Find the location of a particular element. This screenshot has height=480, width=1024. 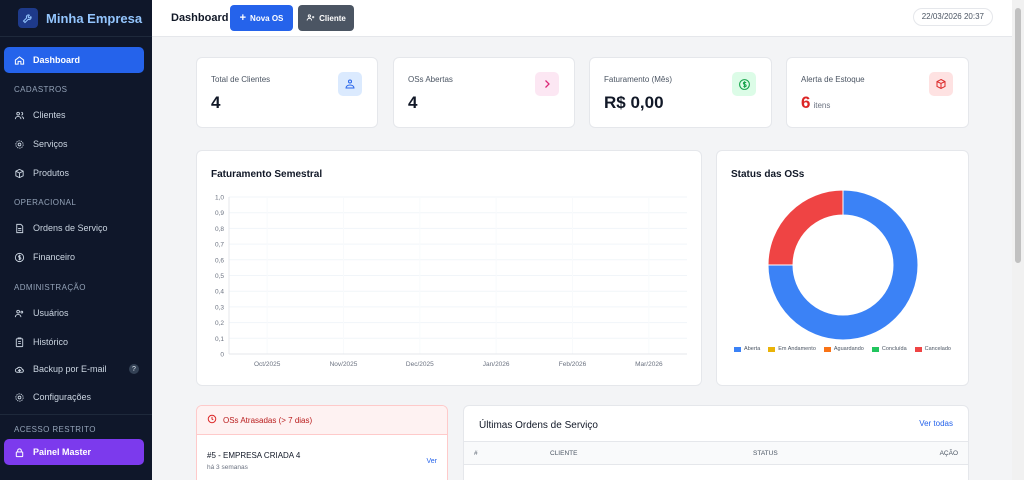

scrollbar-thumb is located at coordinates (1018, 135).